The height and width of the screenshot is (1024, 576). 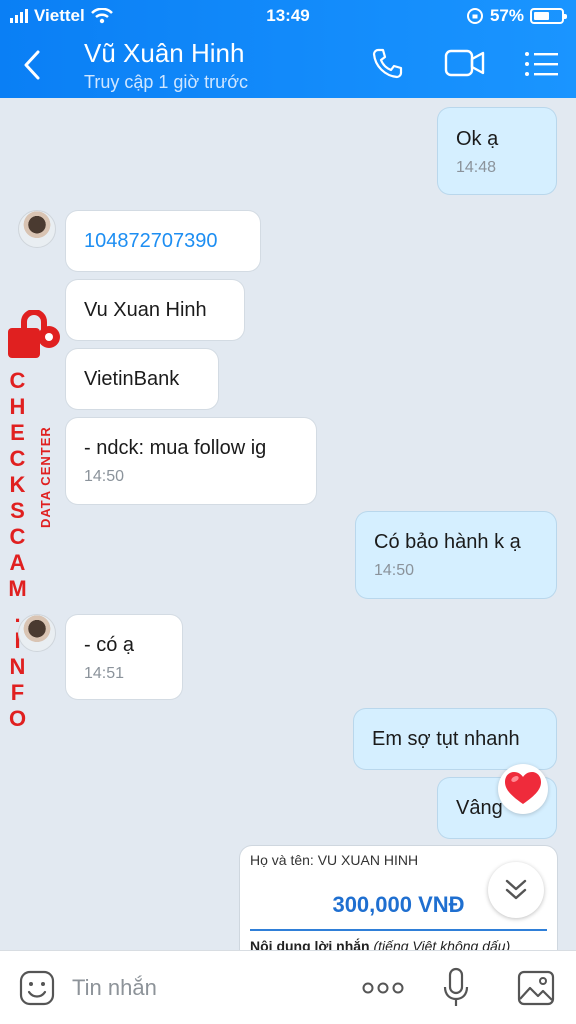 I want to click on message-text: - có ạ, so click(x=109, y=645).